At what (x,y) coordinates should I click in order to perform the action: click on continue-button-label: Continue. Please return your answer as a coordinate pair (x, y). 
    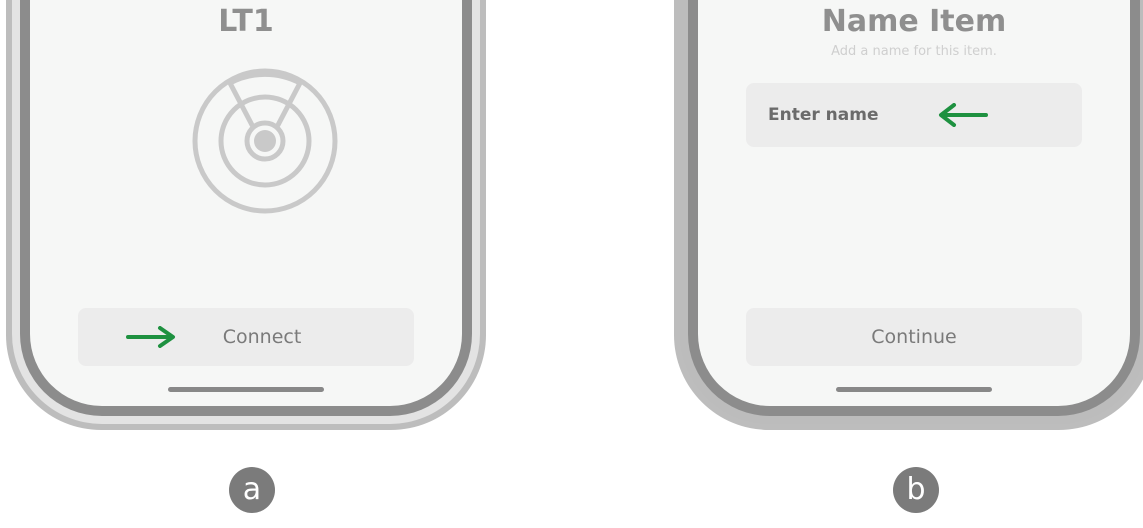
    Looking at the image, I should click on (914, 337).